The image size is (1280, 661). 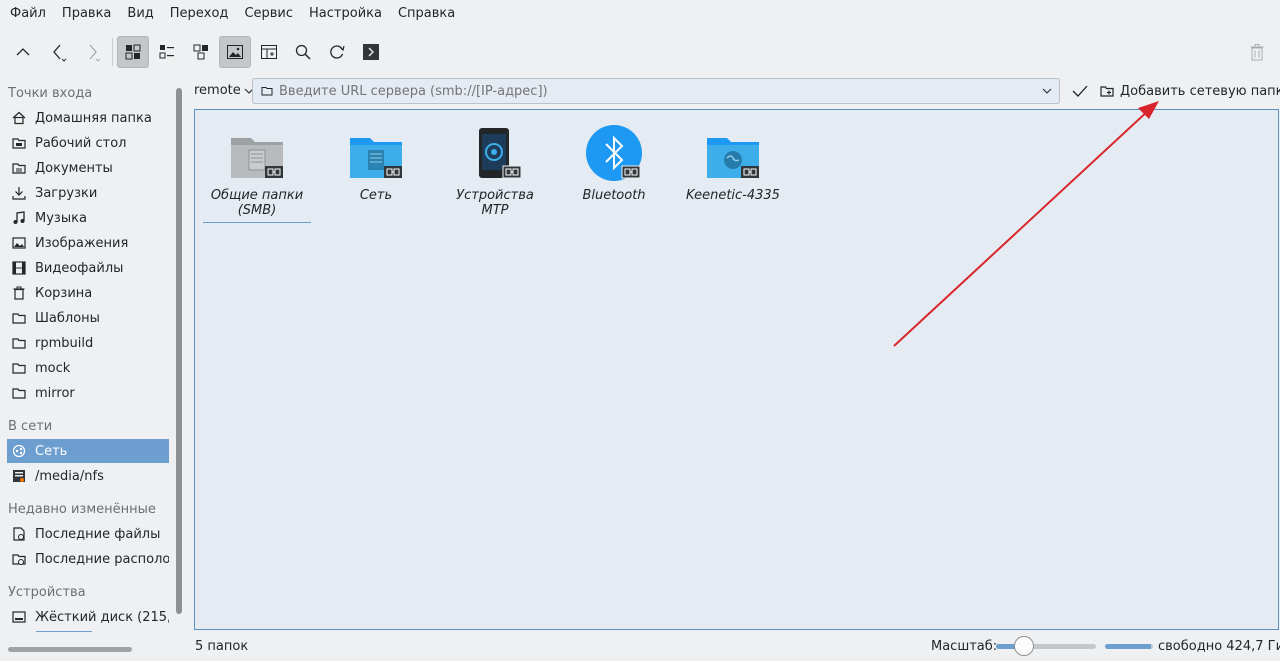 I want to click on breadcrumb: remote, so click(x=224, y=91).